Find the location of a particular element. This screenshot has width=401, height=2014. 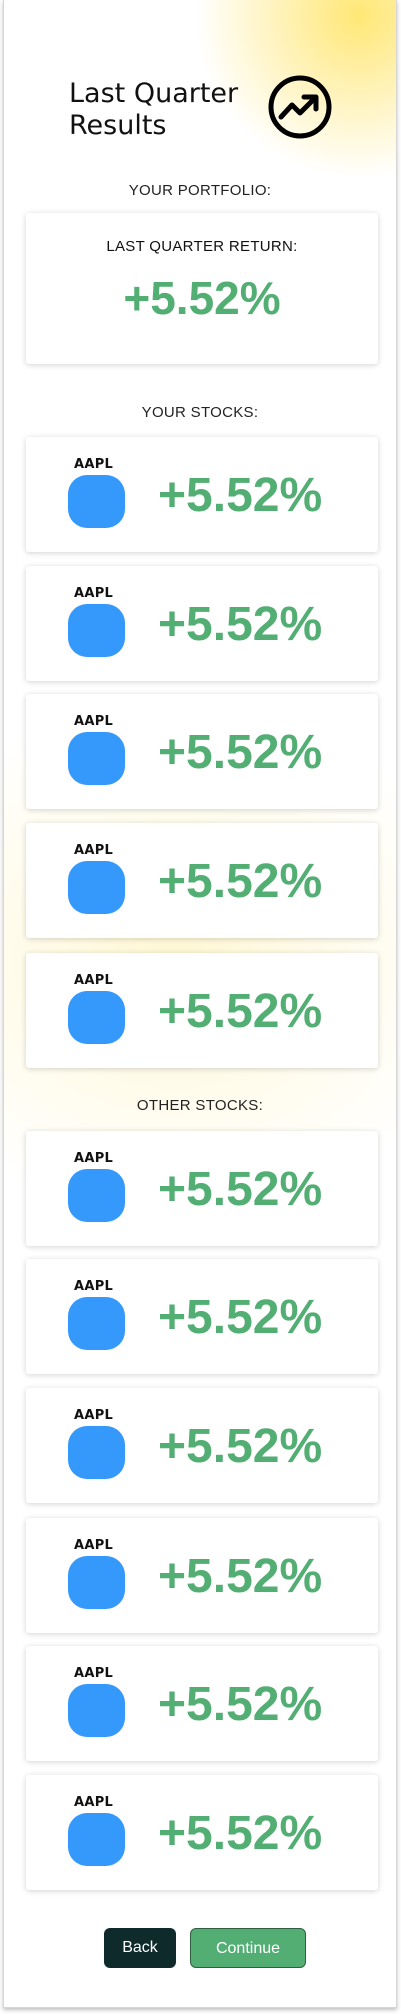

portfolio-return-value: +5.52% is located at coordinates (202, 298).